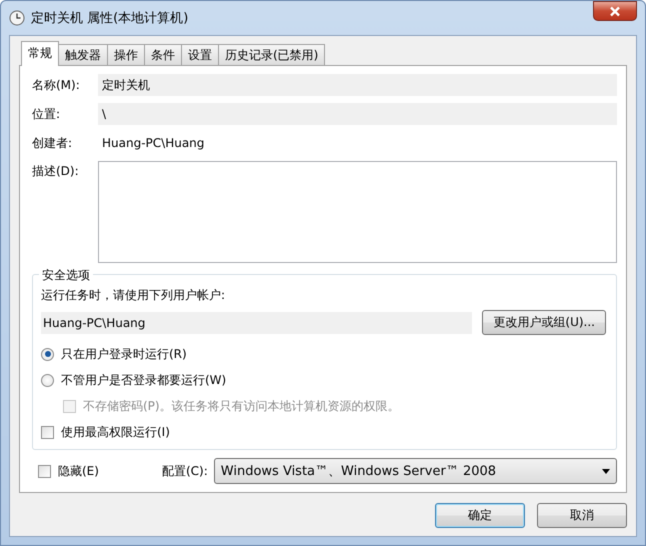 Image resolution: width=646 pixels, height=546 pixels. What do you see at coordinates (115, 432) in the screenshot?
I see `option-label: 使用最高权限运行(I)` at bounding box center [115, 432].